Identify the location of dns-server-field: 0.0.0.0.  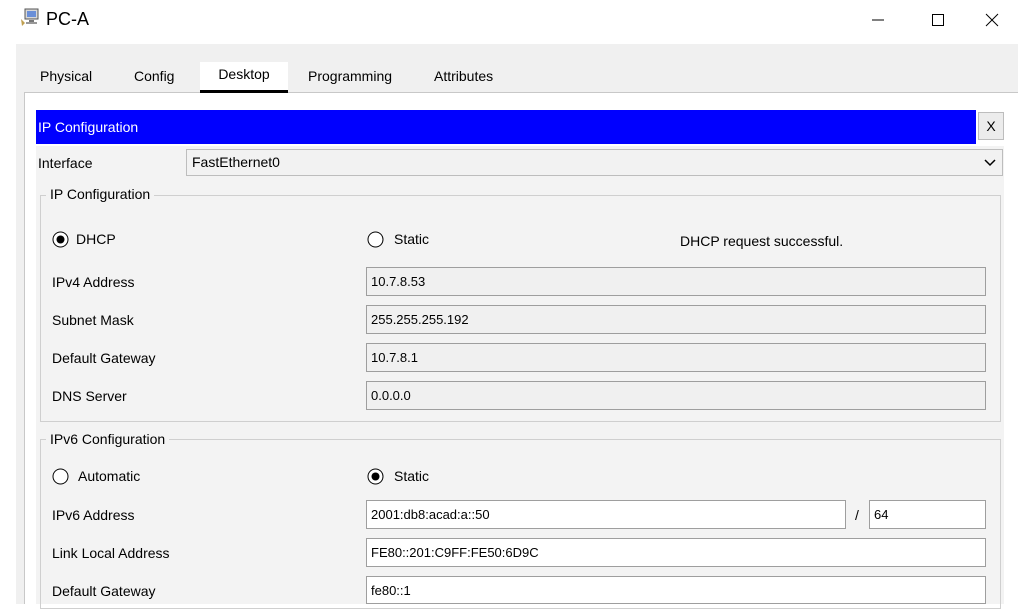
(676, 395).